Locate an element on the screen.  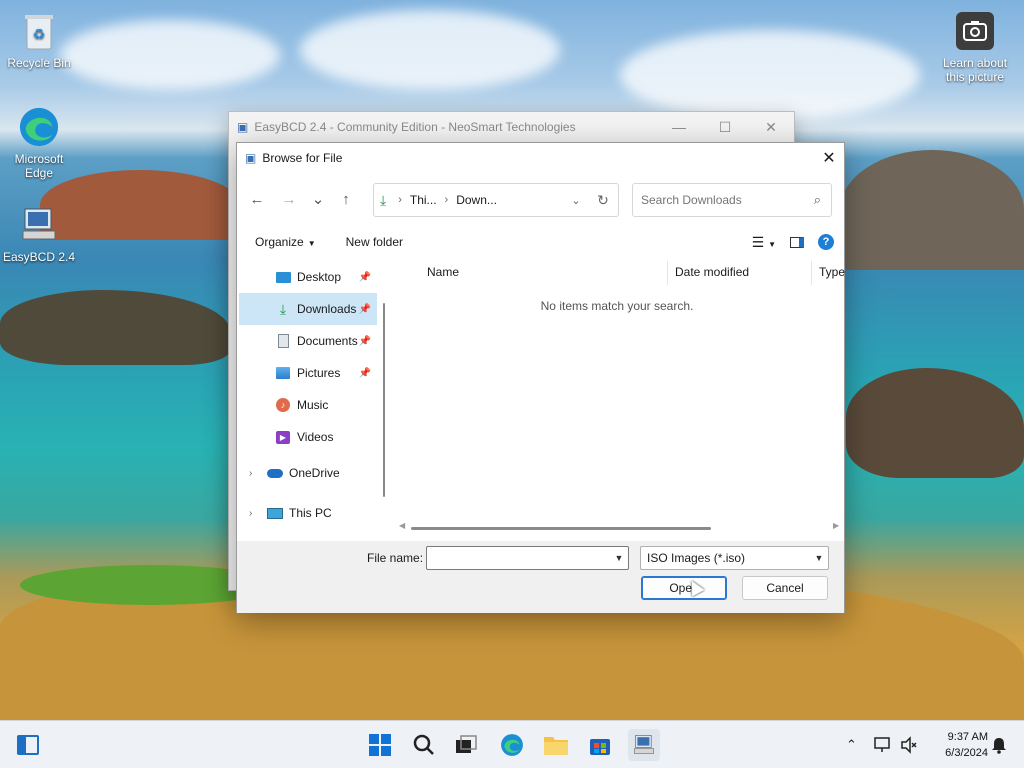
search-box: ⌕ is located at coordinates (732, 200).